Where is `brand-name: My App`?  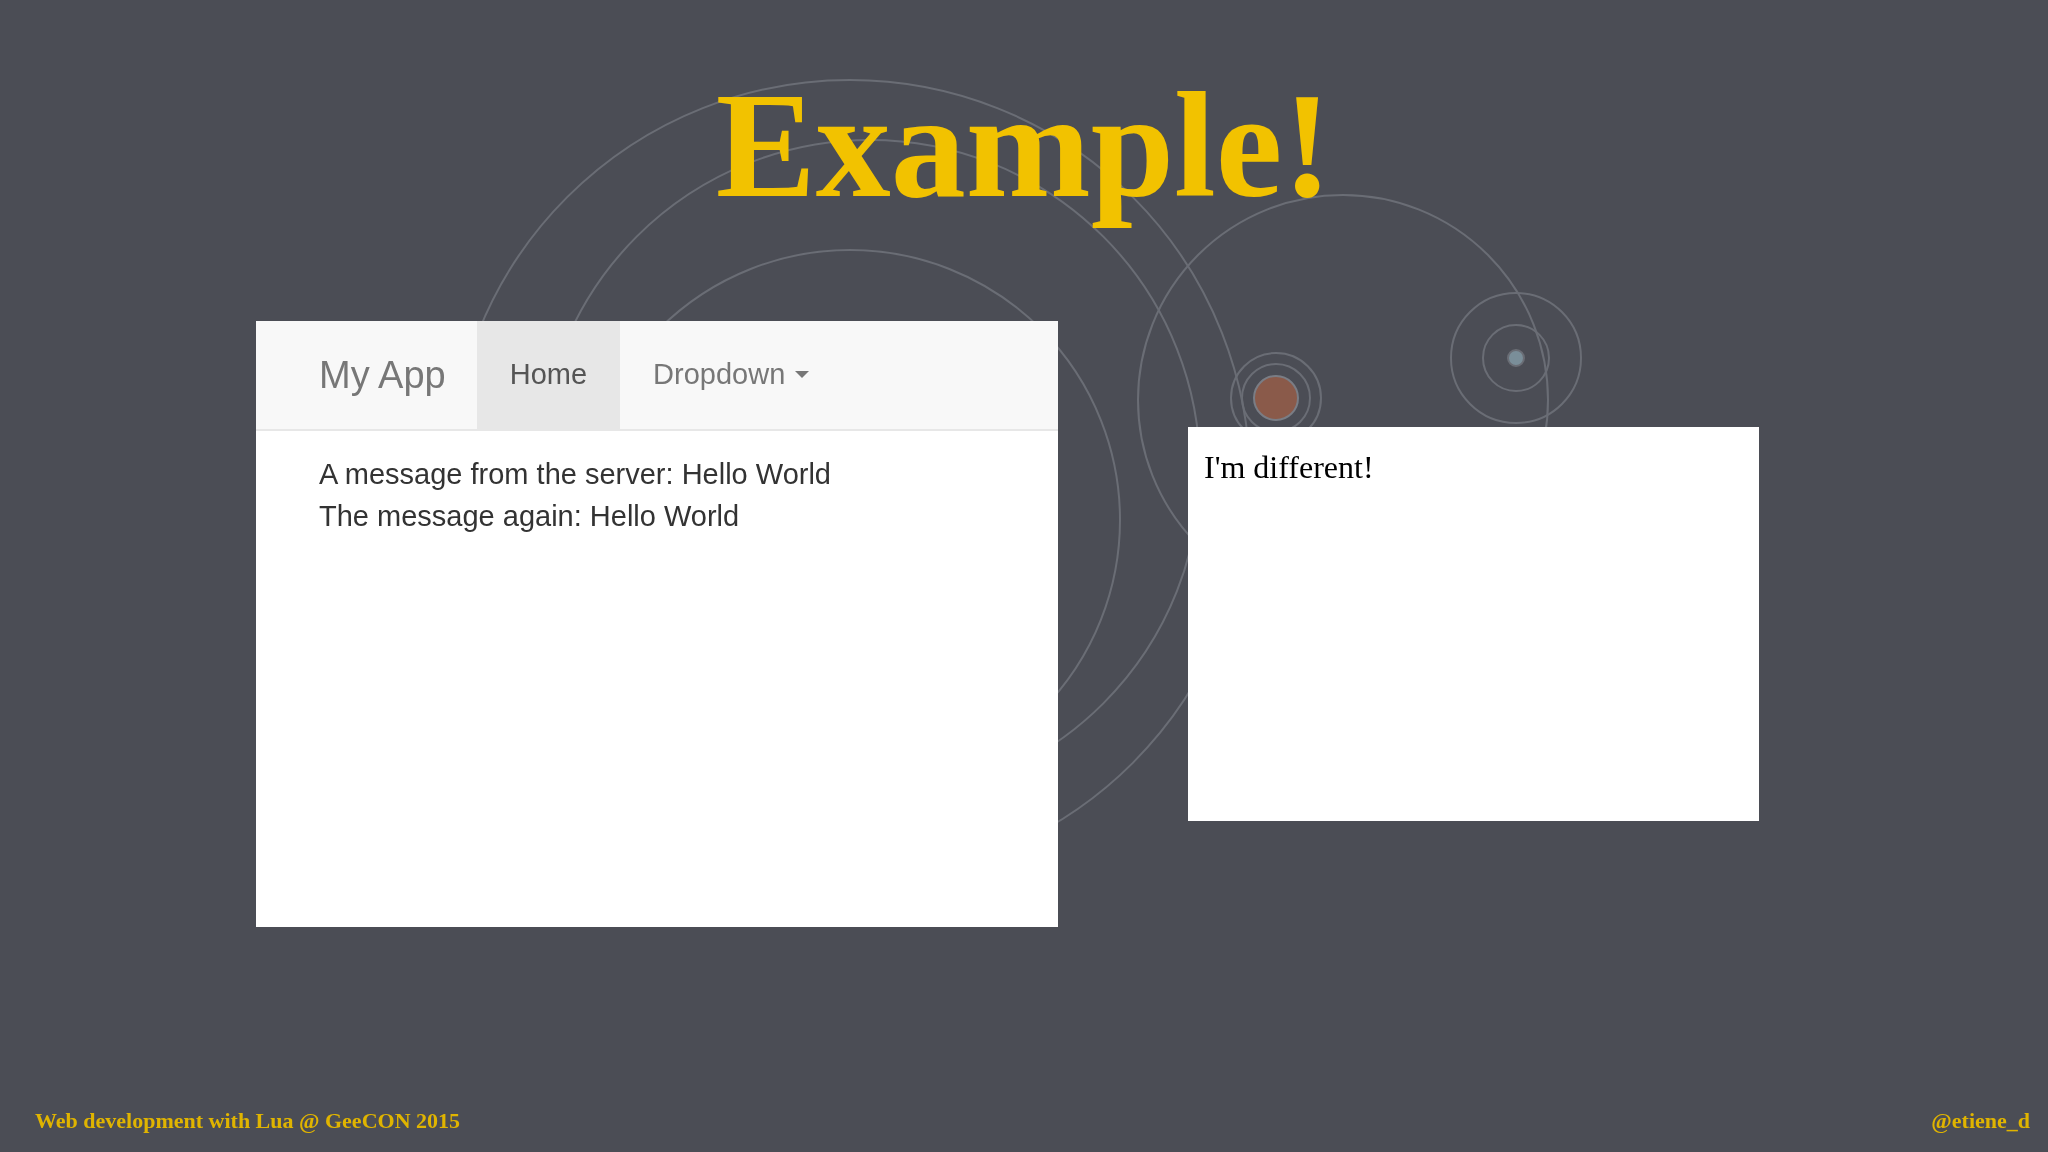 brand-name: My App is located at coordinates (398, 375).